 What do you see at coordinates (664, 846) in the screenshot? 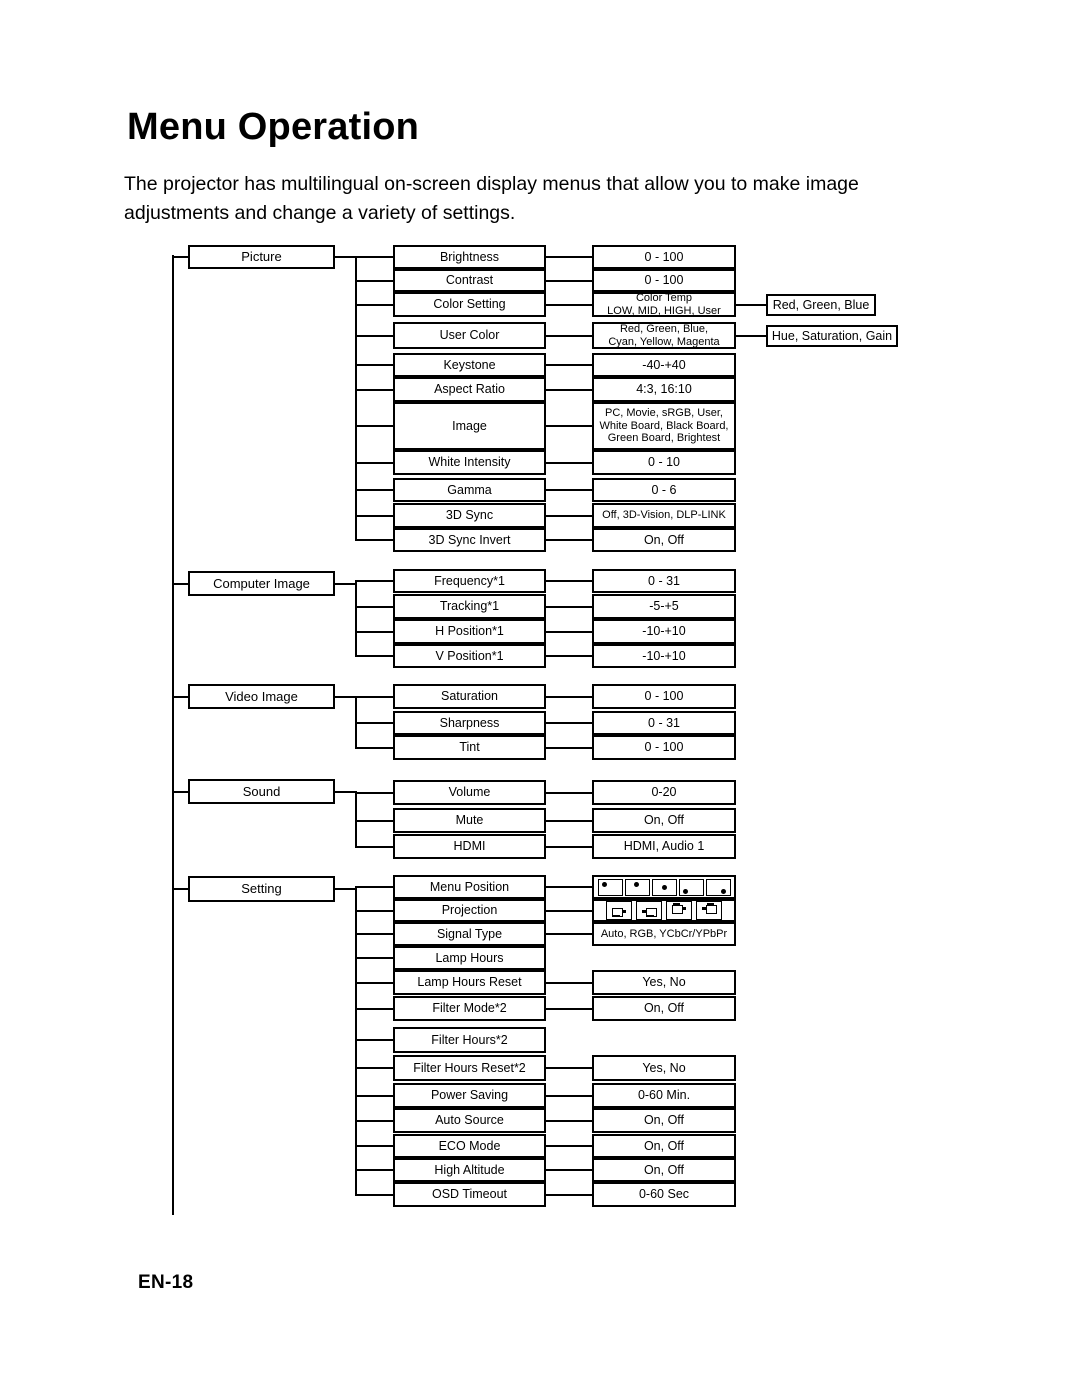
I see `value-hdmi: HDMI, Audio 1` at bounding box center [664, 846].